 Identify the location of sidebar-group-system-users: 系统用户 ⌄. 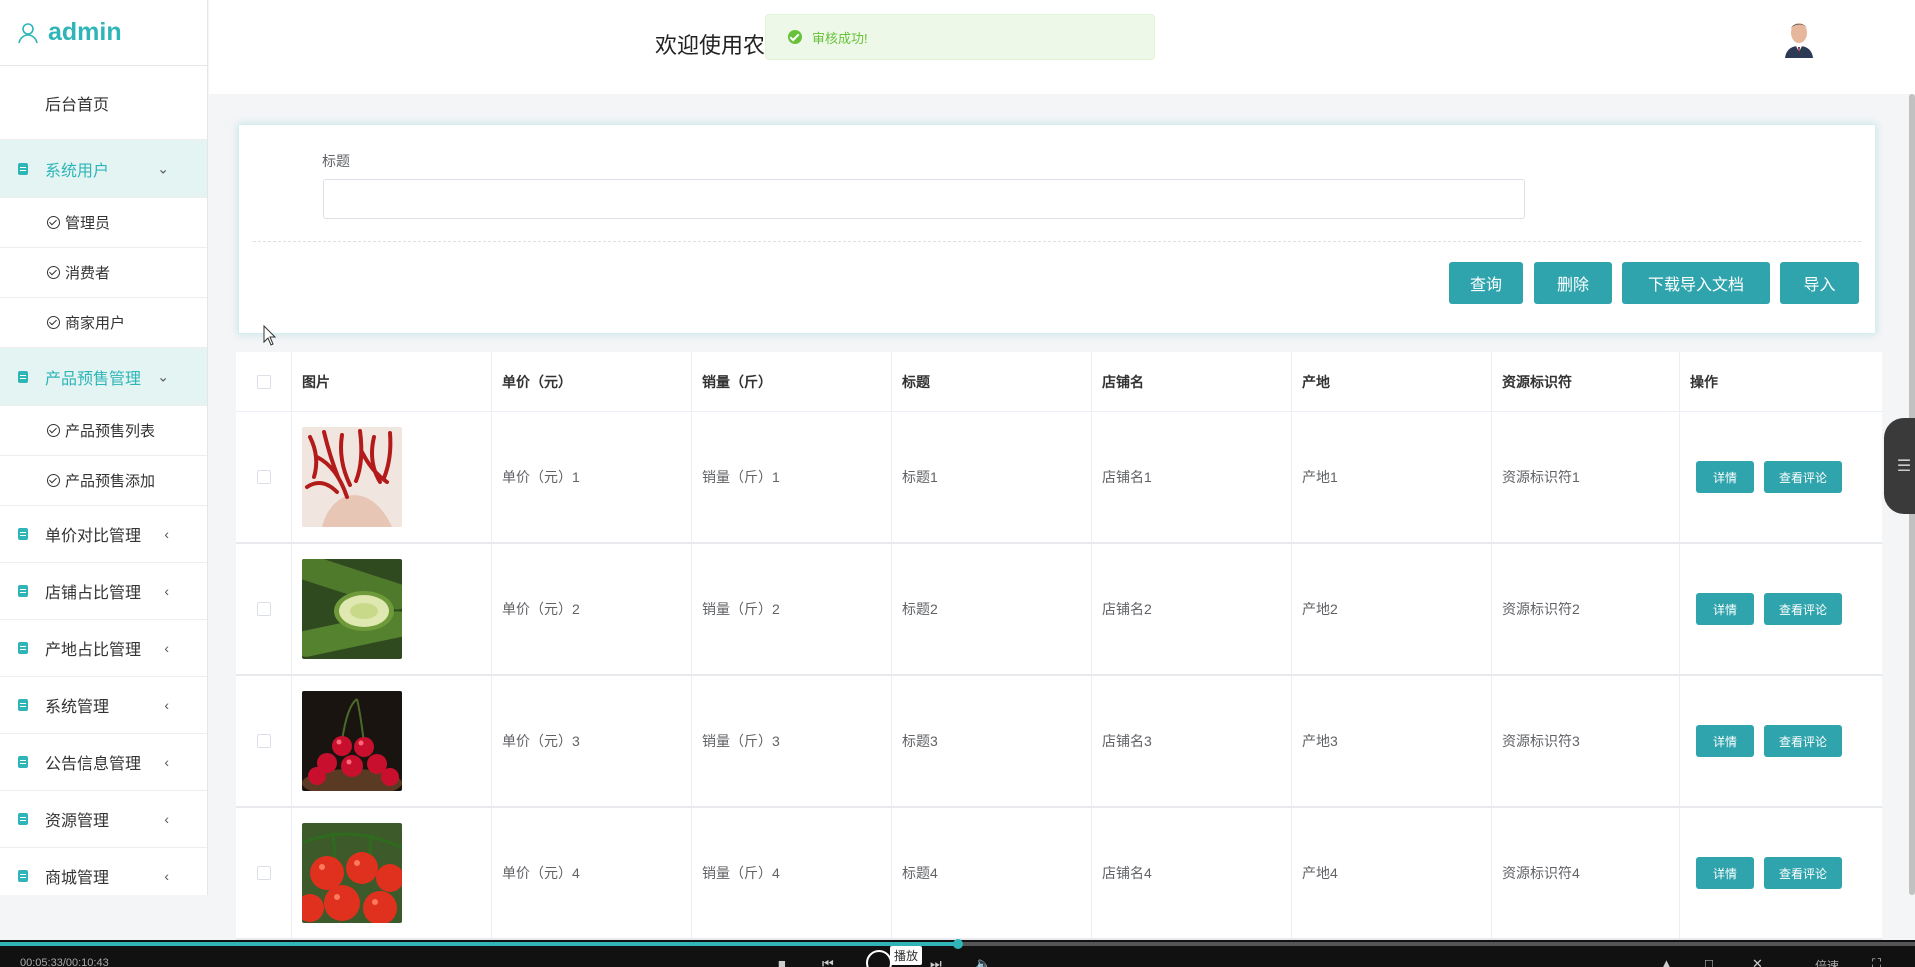
(103, 169).